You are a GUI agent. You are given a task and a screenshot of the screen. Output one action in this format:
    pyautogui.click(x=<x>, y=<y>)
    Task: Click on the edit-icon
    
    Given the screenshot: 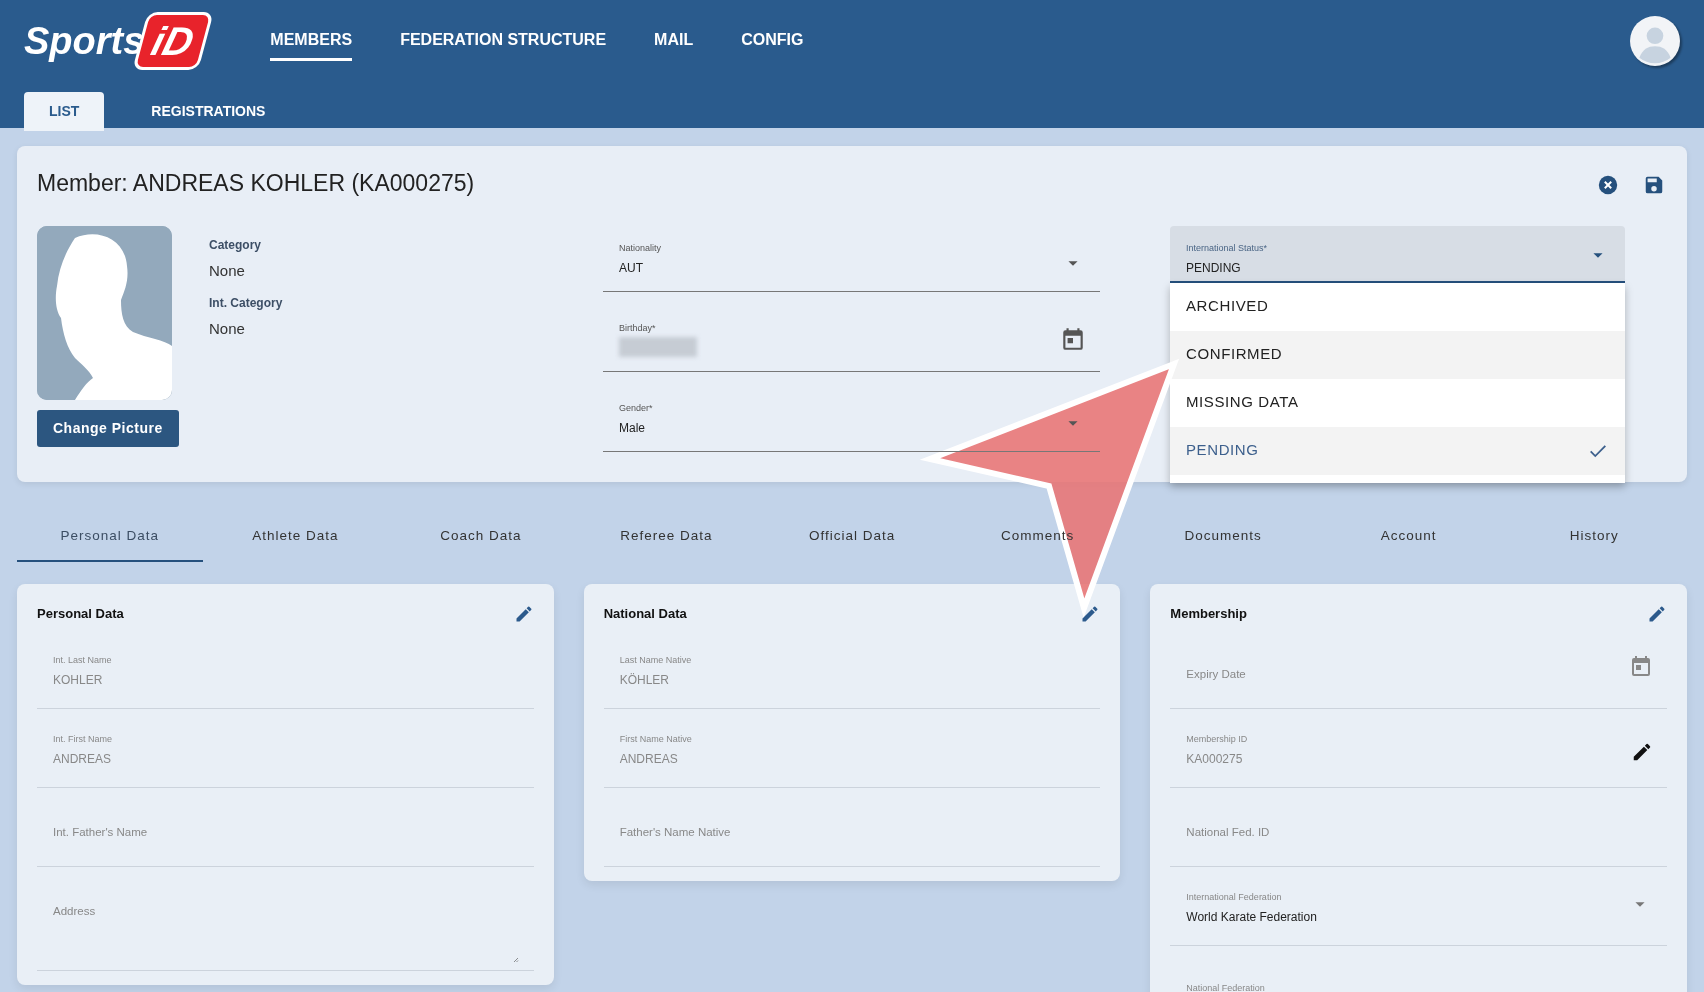 What is the action you would take?
    pyautogui.click(x=1657, y=613)
    